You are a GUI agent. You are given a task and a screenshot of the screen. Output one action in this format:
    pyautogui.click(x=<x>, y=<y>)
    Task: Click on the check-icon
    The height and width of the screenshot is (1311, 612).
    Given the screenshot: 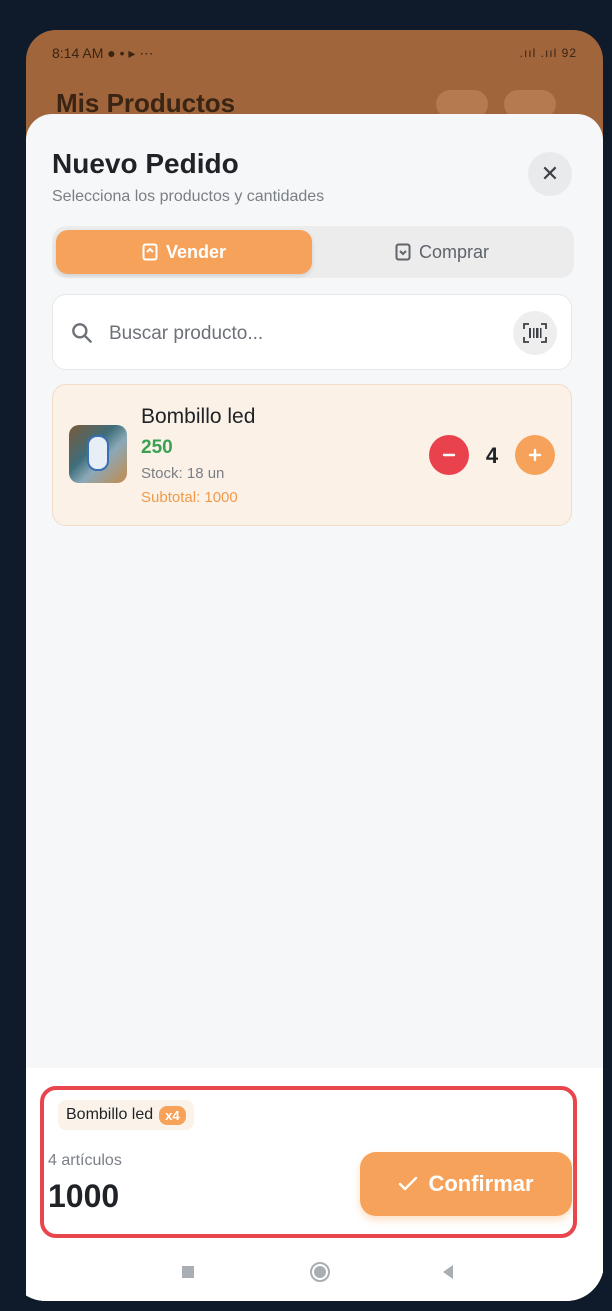 What is the action you would take?
    pyautogui.click(x=408, y=1183)
    